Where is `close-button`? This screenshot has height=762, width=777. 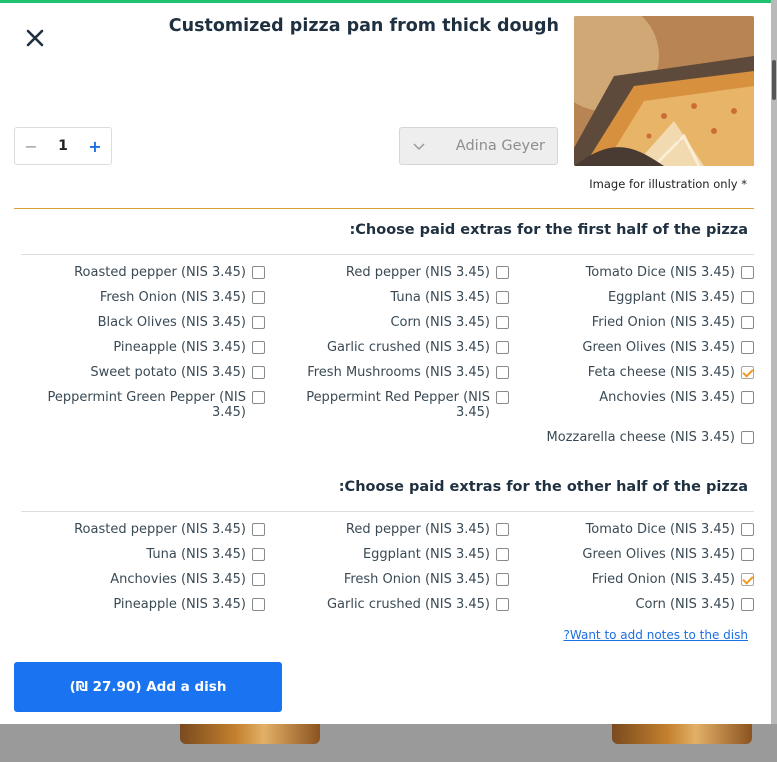 close-button is located at coordinates (35, 38).